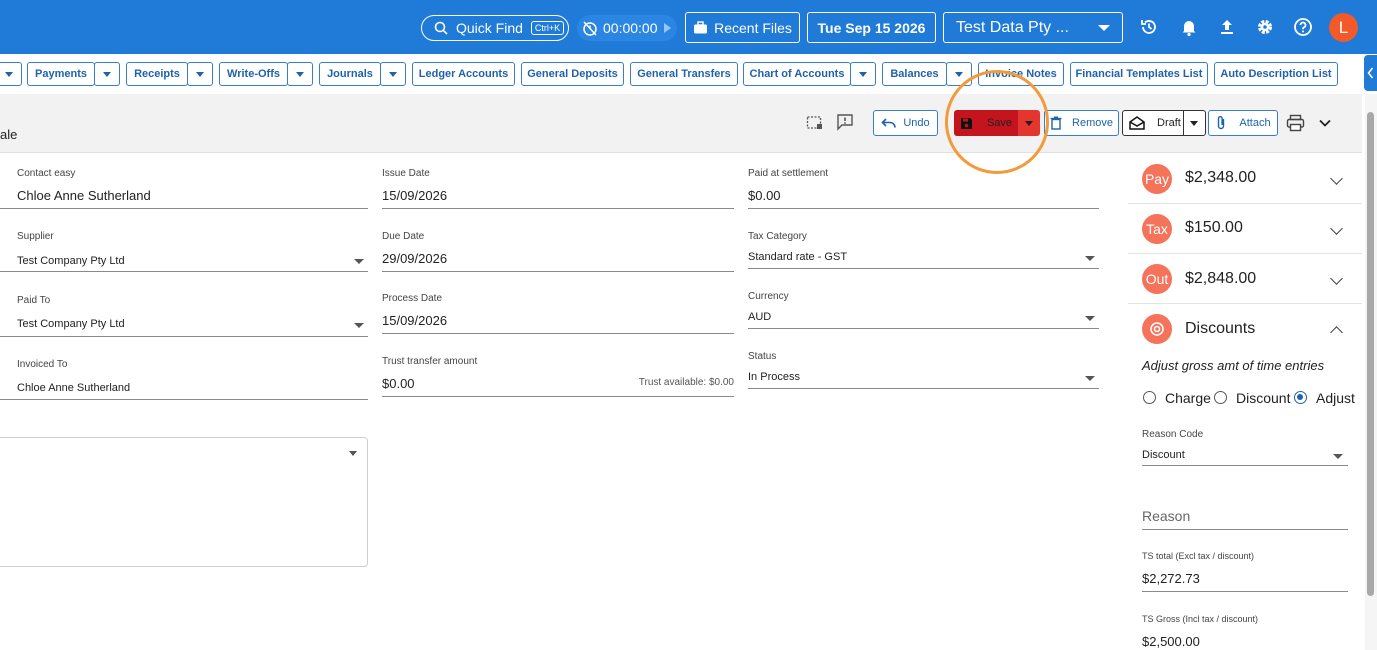 The width and height of the screenshot is (1377, 650). What do you see at coordinates (701, 26) in the screenshot?
I see `briefcase-icon` at bounding box center [701, 26].